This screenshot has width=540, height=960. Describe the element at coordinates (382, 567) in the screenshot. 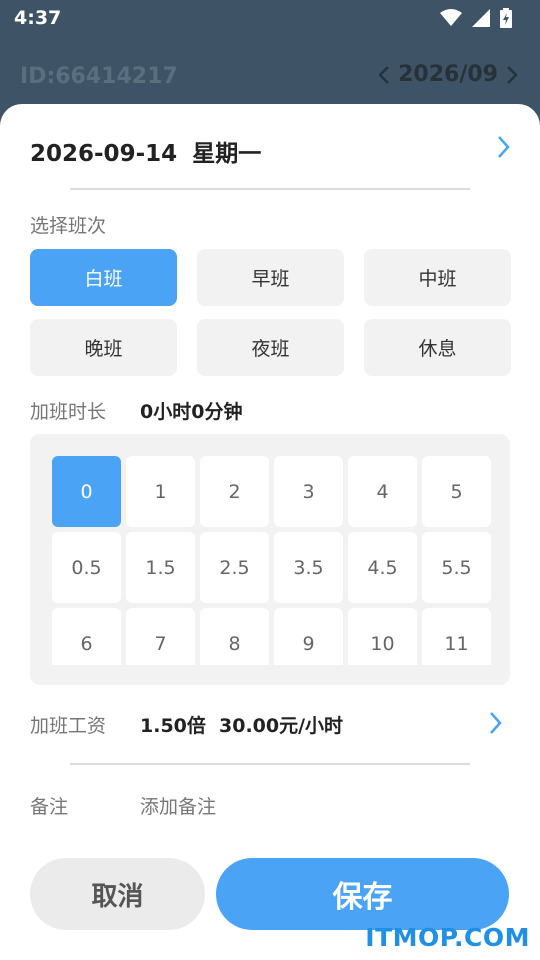

I see `hour-option: 4.5` at that location.